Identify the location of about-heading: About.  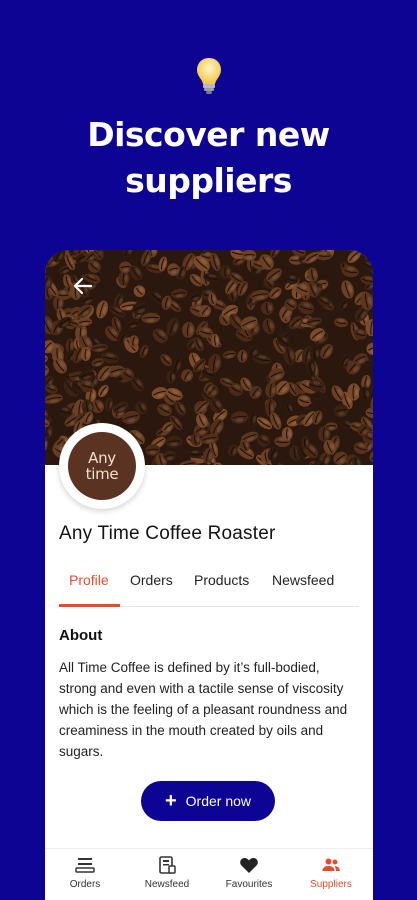
(81, 635).